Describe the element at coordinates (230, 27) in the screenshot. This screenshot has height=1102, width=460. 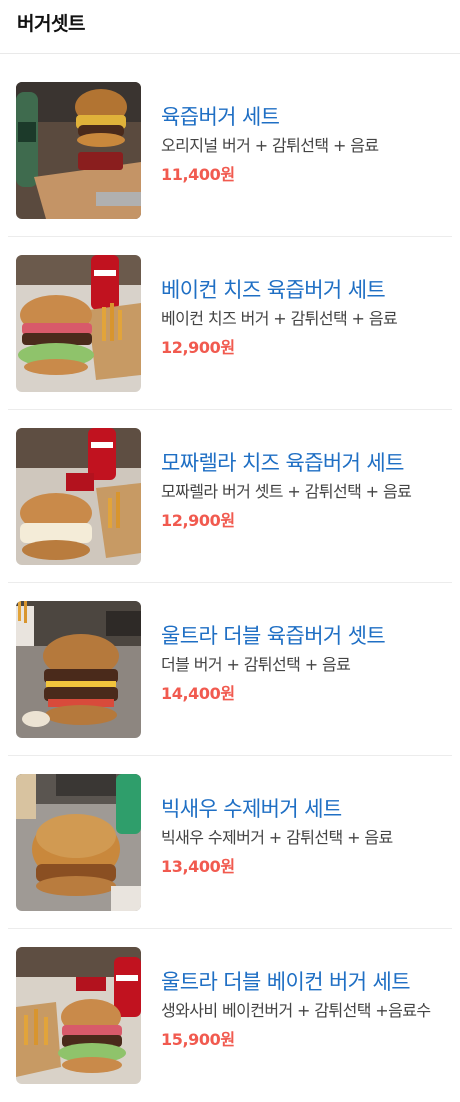
I see `page-header: 버거셋트` at that location.